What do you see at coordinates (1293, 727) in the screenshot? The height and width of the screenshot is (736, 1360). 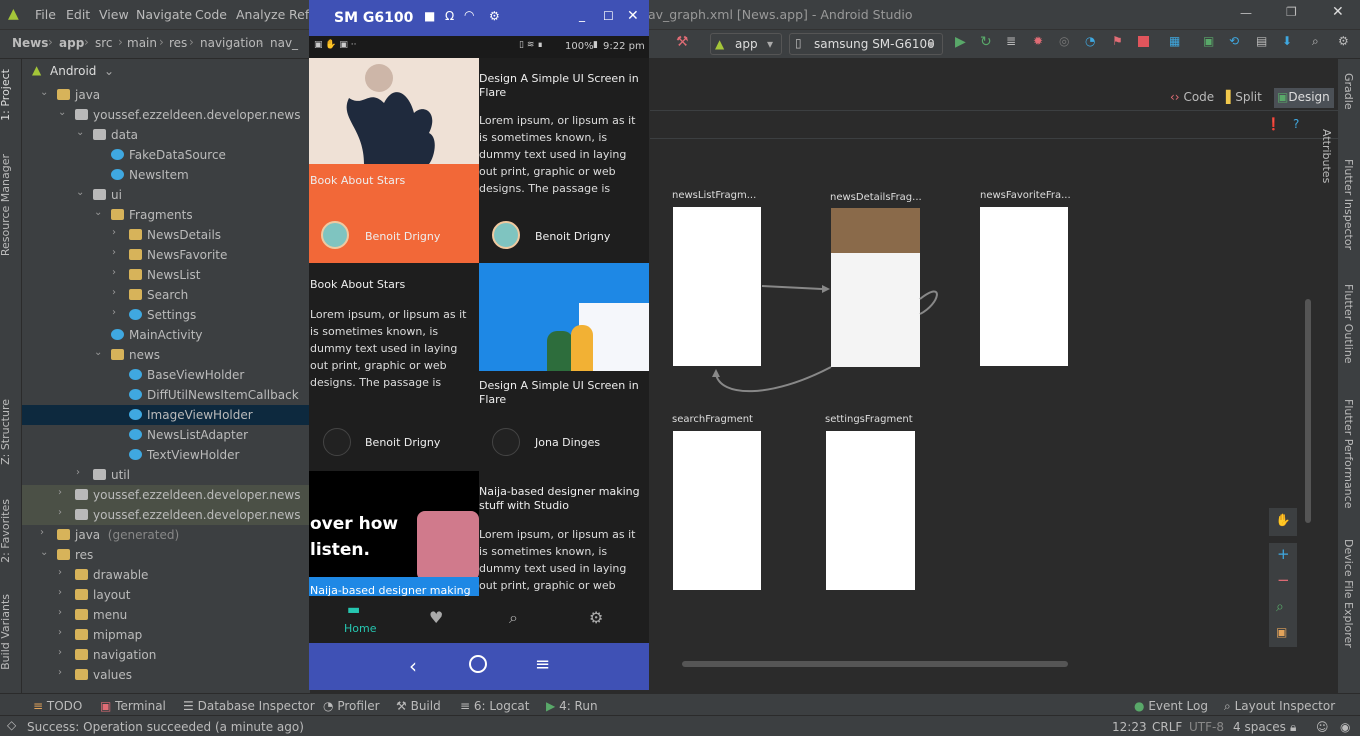 I see `lock-icon: 🔒︎` at bounding box center [1293, 727].